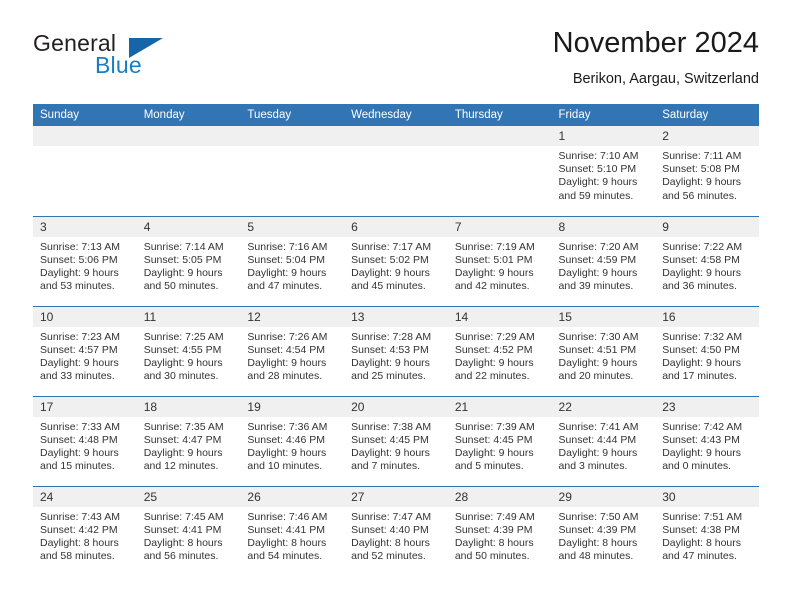 Image resolution: width=792 pixels, height=612 pixels. What do you see at coordinates (396, 171) in the screenshot?
I see `calendar-day-cell-empty` at bounding box center [396, 171].